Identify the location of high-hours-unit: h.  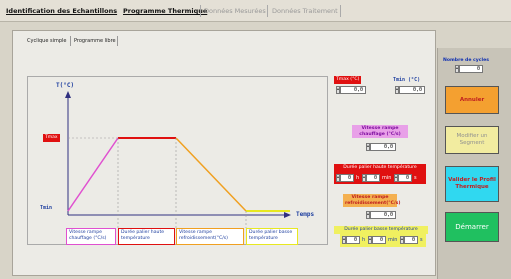
(358, 178).